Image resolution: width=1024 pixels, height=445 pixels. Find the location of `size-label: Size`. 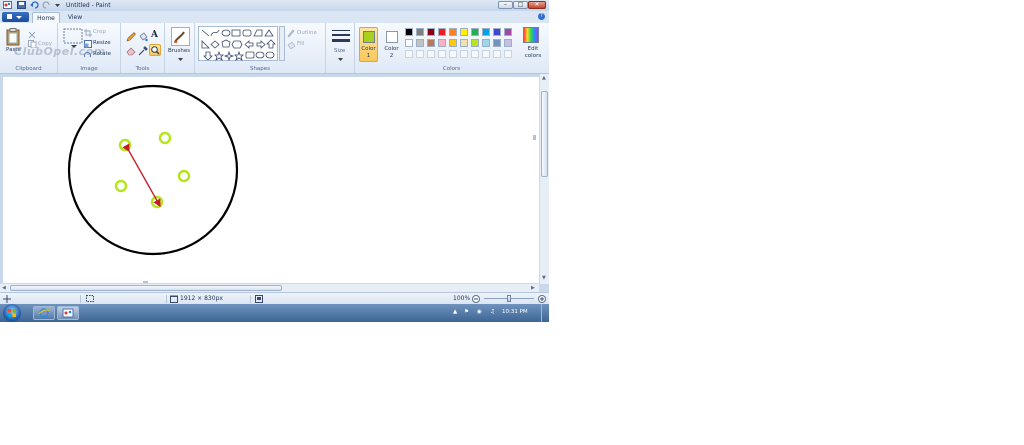

size-label: Size is located at coordinates (339, 51).